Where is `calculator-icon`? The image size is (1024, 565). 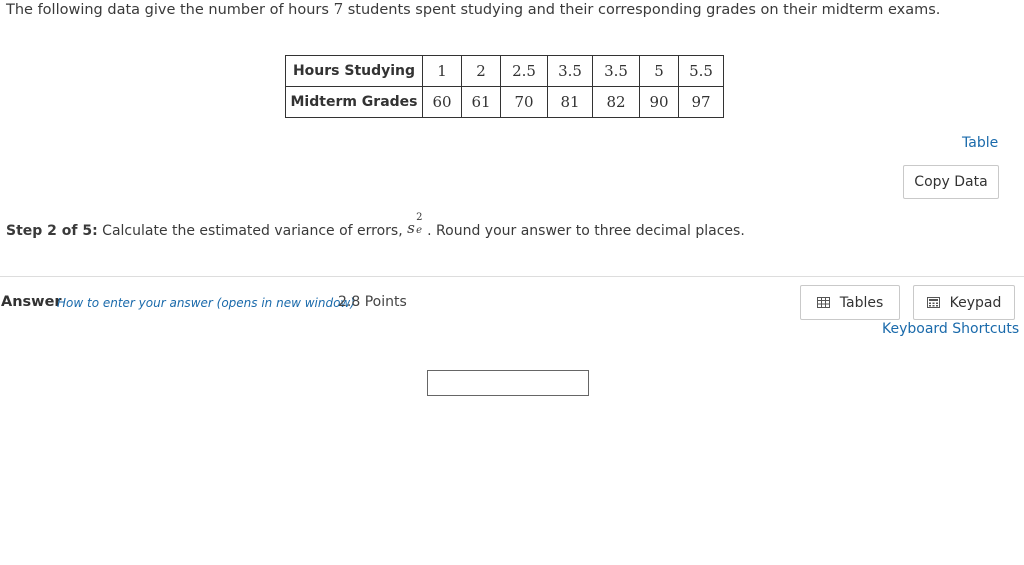
calculator-icon is located at coordinates (933, 302).